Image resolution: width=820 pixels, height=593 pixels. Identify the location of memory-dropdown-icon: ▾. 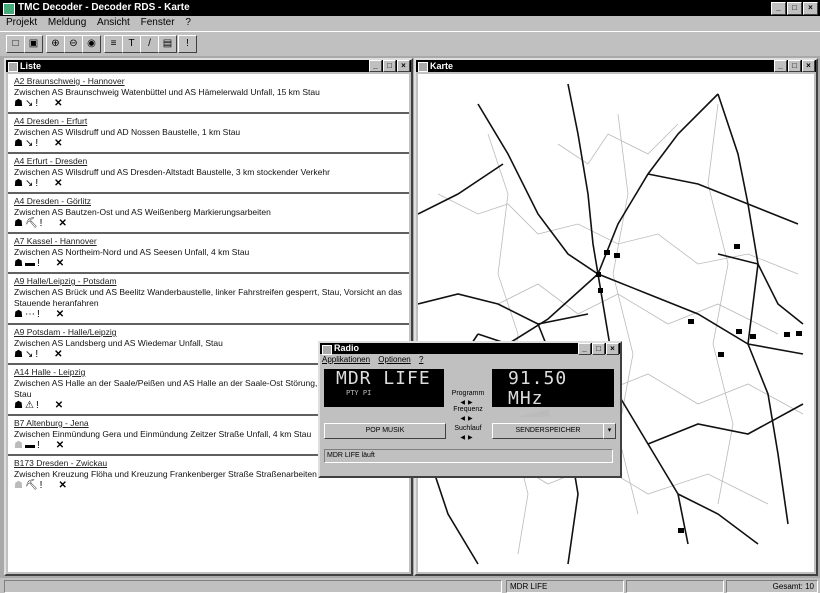
(609, 431).